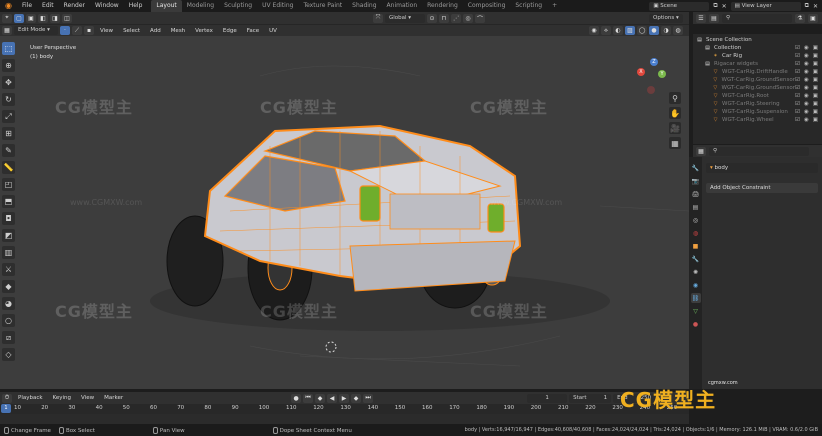  What do you see at coordinates (696, 272) in the screenshot?
I see `particles-icon: ✺` at bounding box center [696, 272].